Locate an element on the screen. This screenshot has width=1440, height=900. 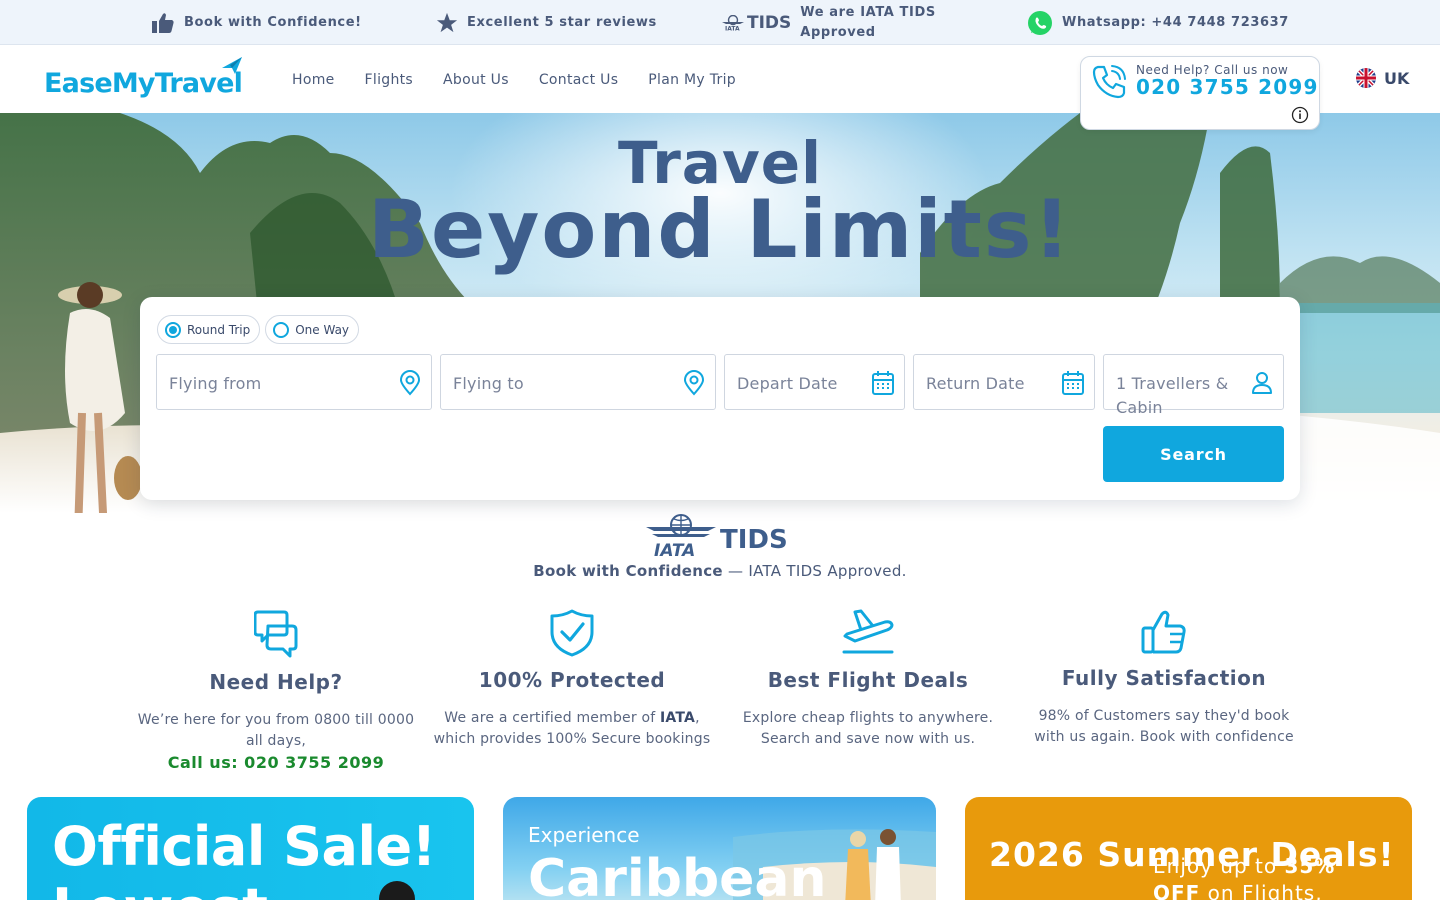
tids-mini-text: TIDS is located at coordinates (769, 22).